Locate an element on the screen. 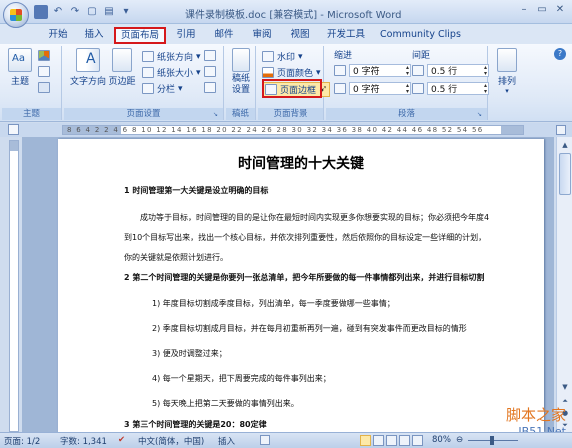 The image size is (572, 448). status-language: 中文(简体，中国) is located at coordinates (171, 441).